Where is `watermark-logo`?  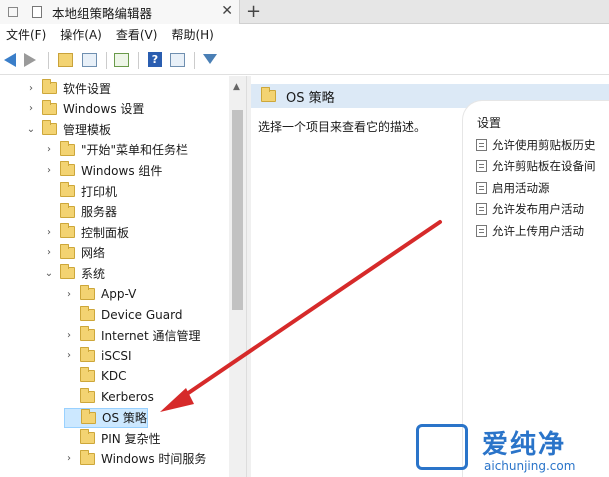 watermark-logo is located at coordinates (442, 447).